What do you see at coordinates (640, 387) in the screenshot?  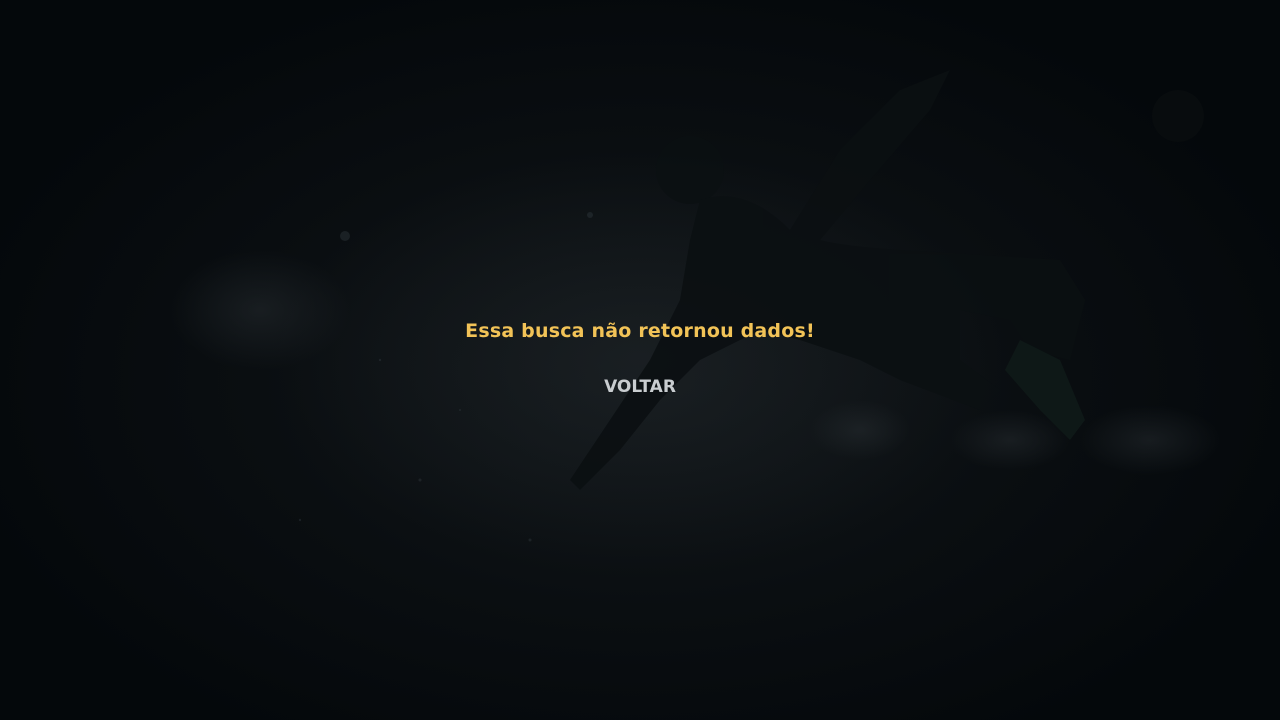 I see `back-button: VOLTAR` at bounding box center [640, 387].